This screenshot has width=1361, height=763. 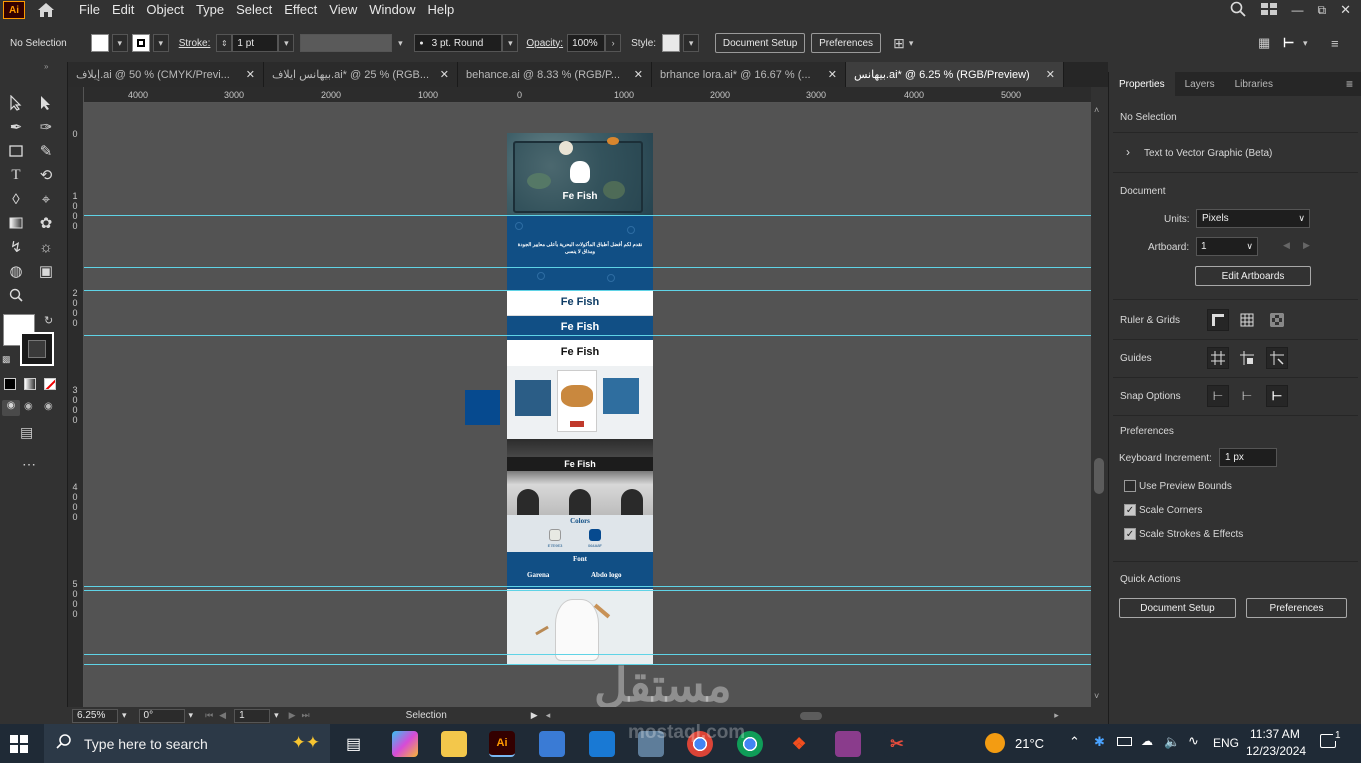 I want to click on transparency-grid-icon, so click(x=1277, y=320).